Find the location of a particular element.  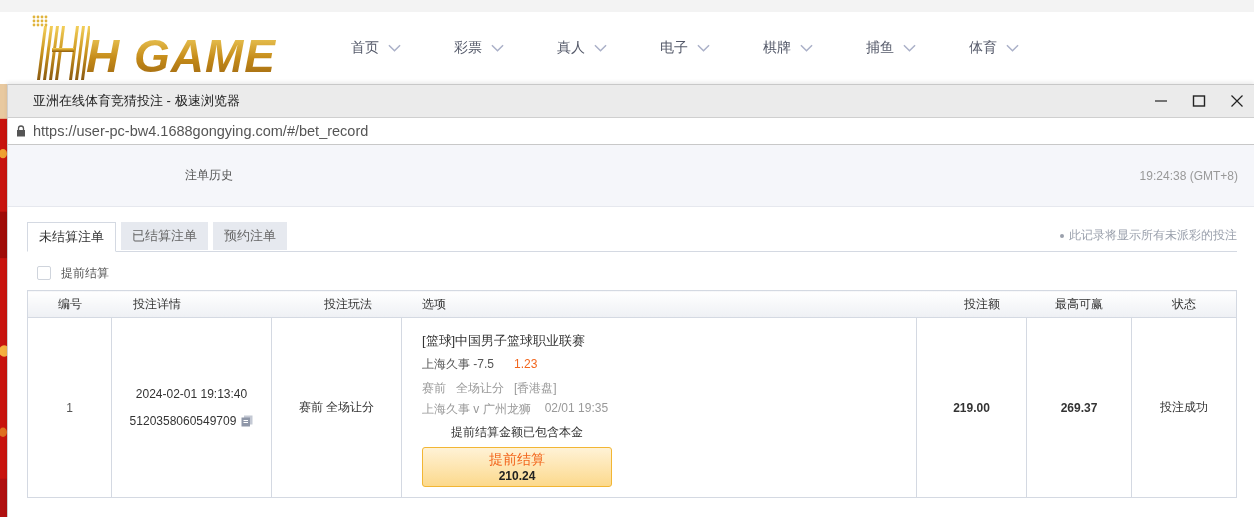

tab: 已结算注单 is located at coordinates (164, 236).